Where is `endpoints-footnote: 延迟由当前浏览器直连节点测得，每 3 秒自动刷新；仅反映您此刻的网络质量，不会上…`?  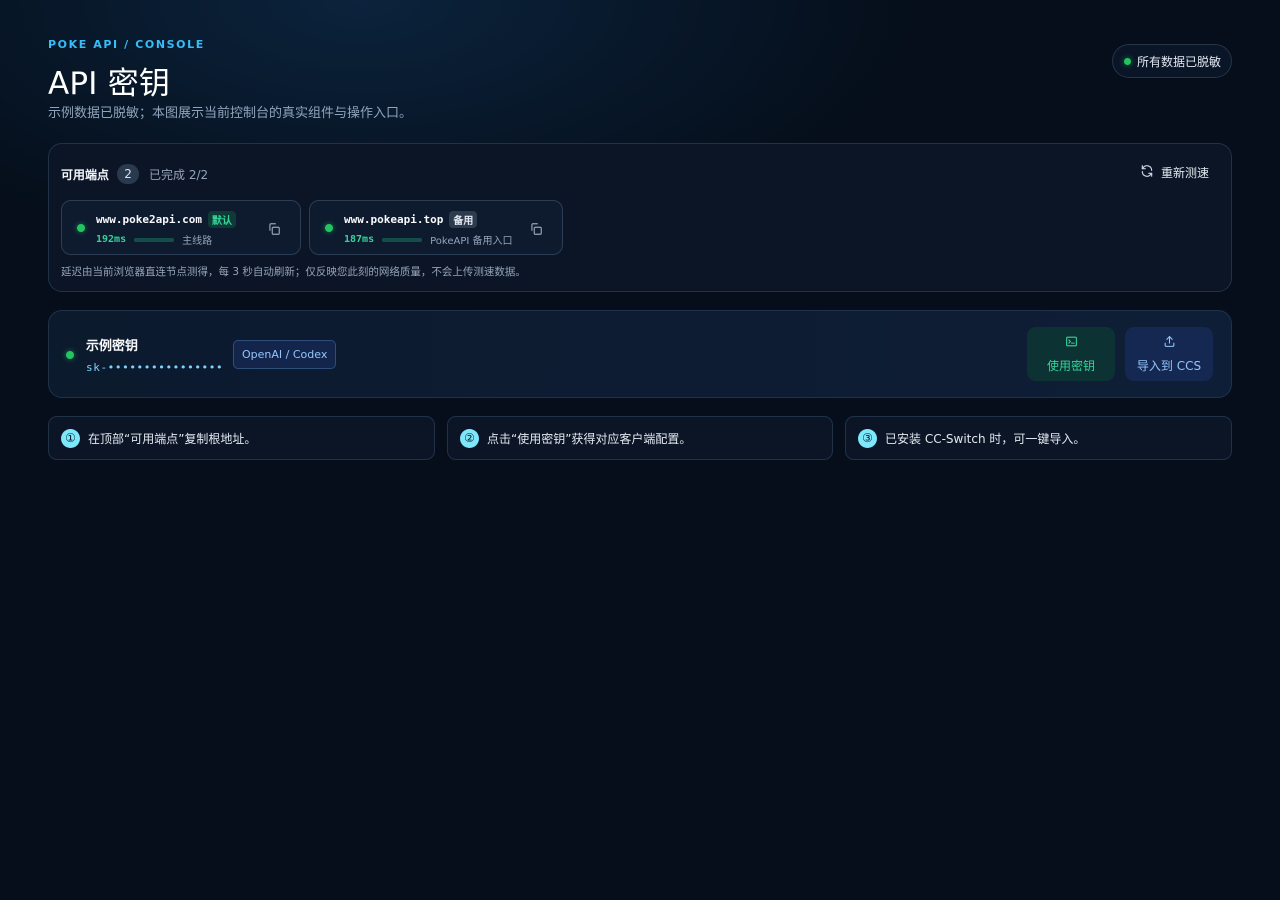 endpoints-footnote: 延迟由当前浏览器直连节点测得，每 3 秒自动刷新；仅反映您此刻的网络质量，不会上… is located at coordinates (293, 272).